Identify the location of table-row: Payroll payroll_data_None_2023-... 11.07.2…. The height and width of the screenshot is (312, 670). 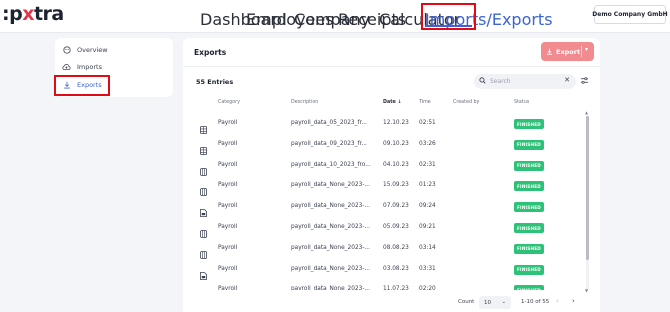
(391, 285).